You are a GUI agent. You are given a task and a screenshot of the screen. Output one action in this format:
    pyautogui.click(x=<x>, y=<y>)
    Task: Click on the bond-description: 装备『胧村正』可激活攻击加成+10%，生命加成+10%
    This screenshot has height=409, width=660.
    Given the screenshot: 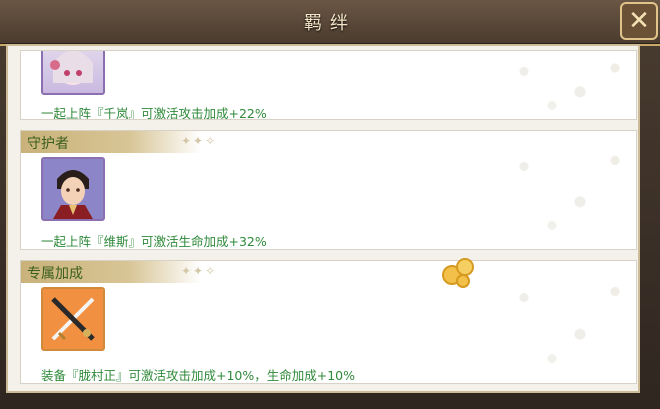 What is the action you would take?
    pyautogui.click(x=198, y=375)
    